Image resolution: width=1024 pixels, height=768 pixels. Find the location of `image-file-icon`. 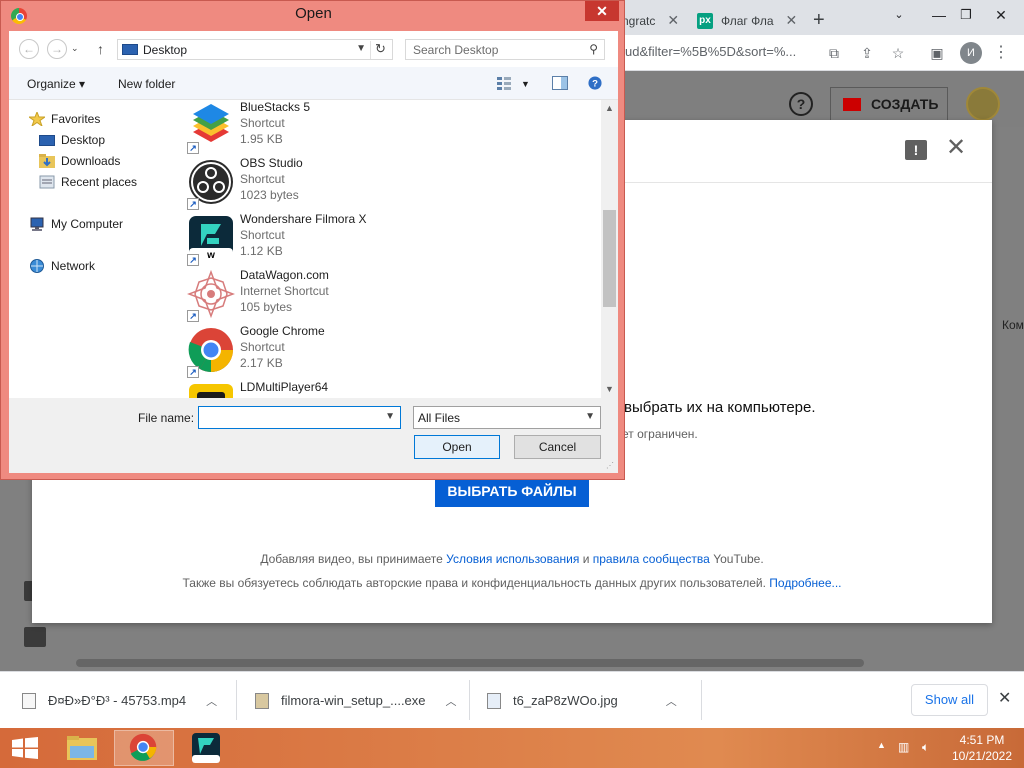

image-file-icon is located at coordinates (494, 700).